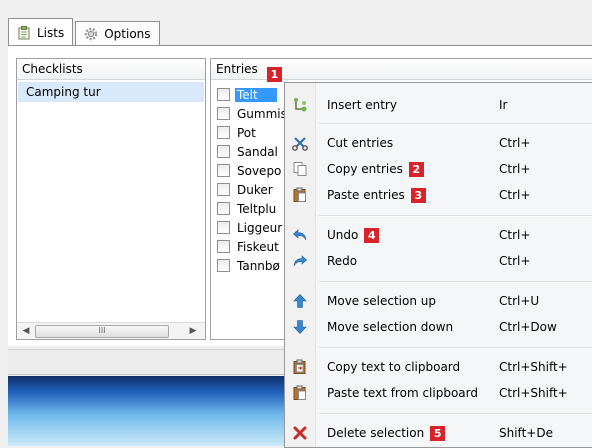 This screenshot has width=592, height=448. Describe the element at coordinates (300, 169) in the screenshot. I see `copy-icon` at that location.